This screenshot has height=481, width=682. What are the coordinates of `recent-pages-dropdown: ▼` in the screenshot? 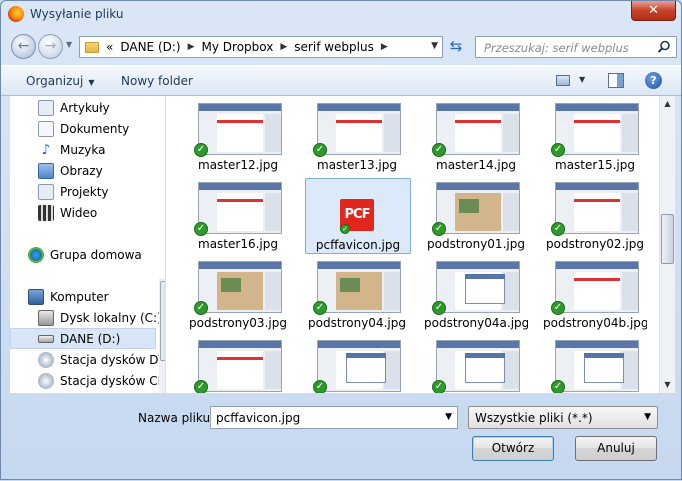 It's located at (71, 46).